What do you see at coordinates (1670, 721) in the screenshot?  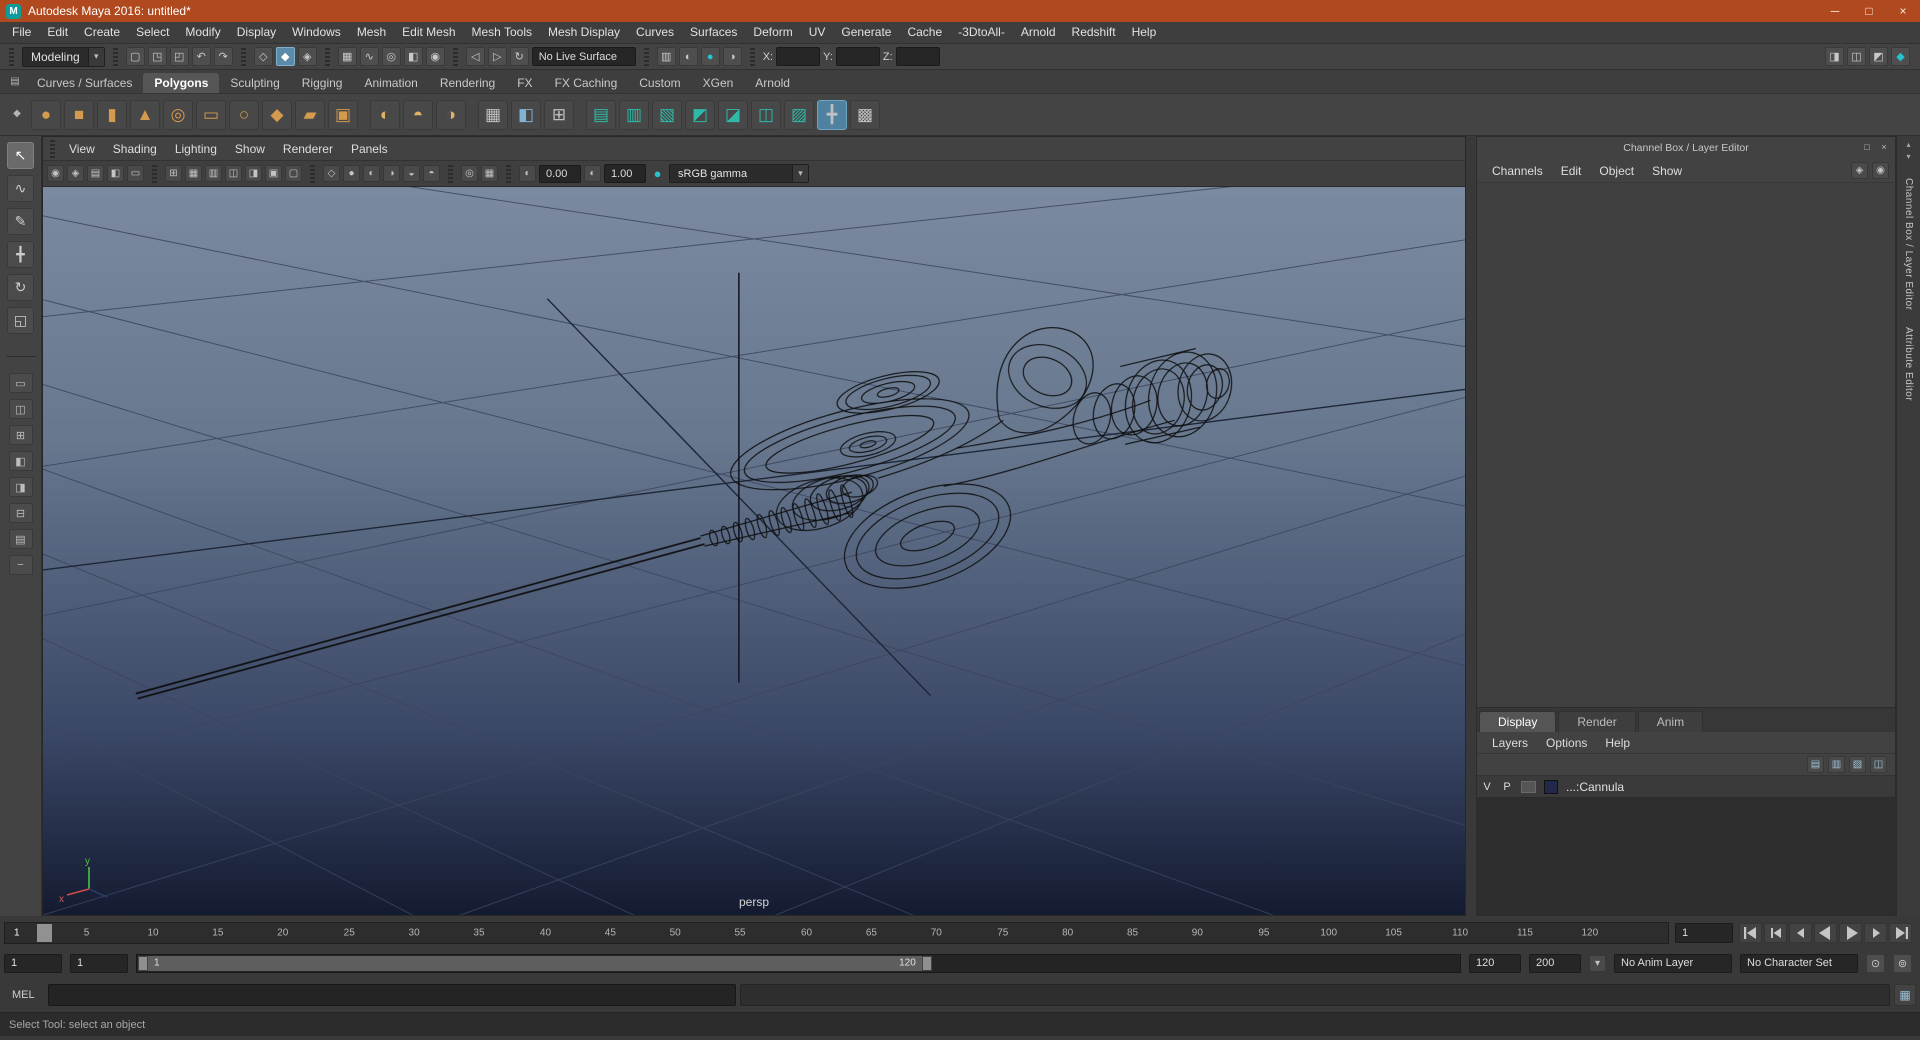 I see `tab-anim-layers: Anim` at bounding box center [1670, 721].